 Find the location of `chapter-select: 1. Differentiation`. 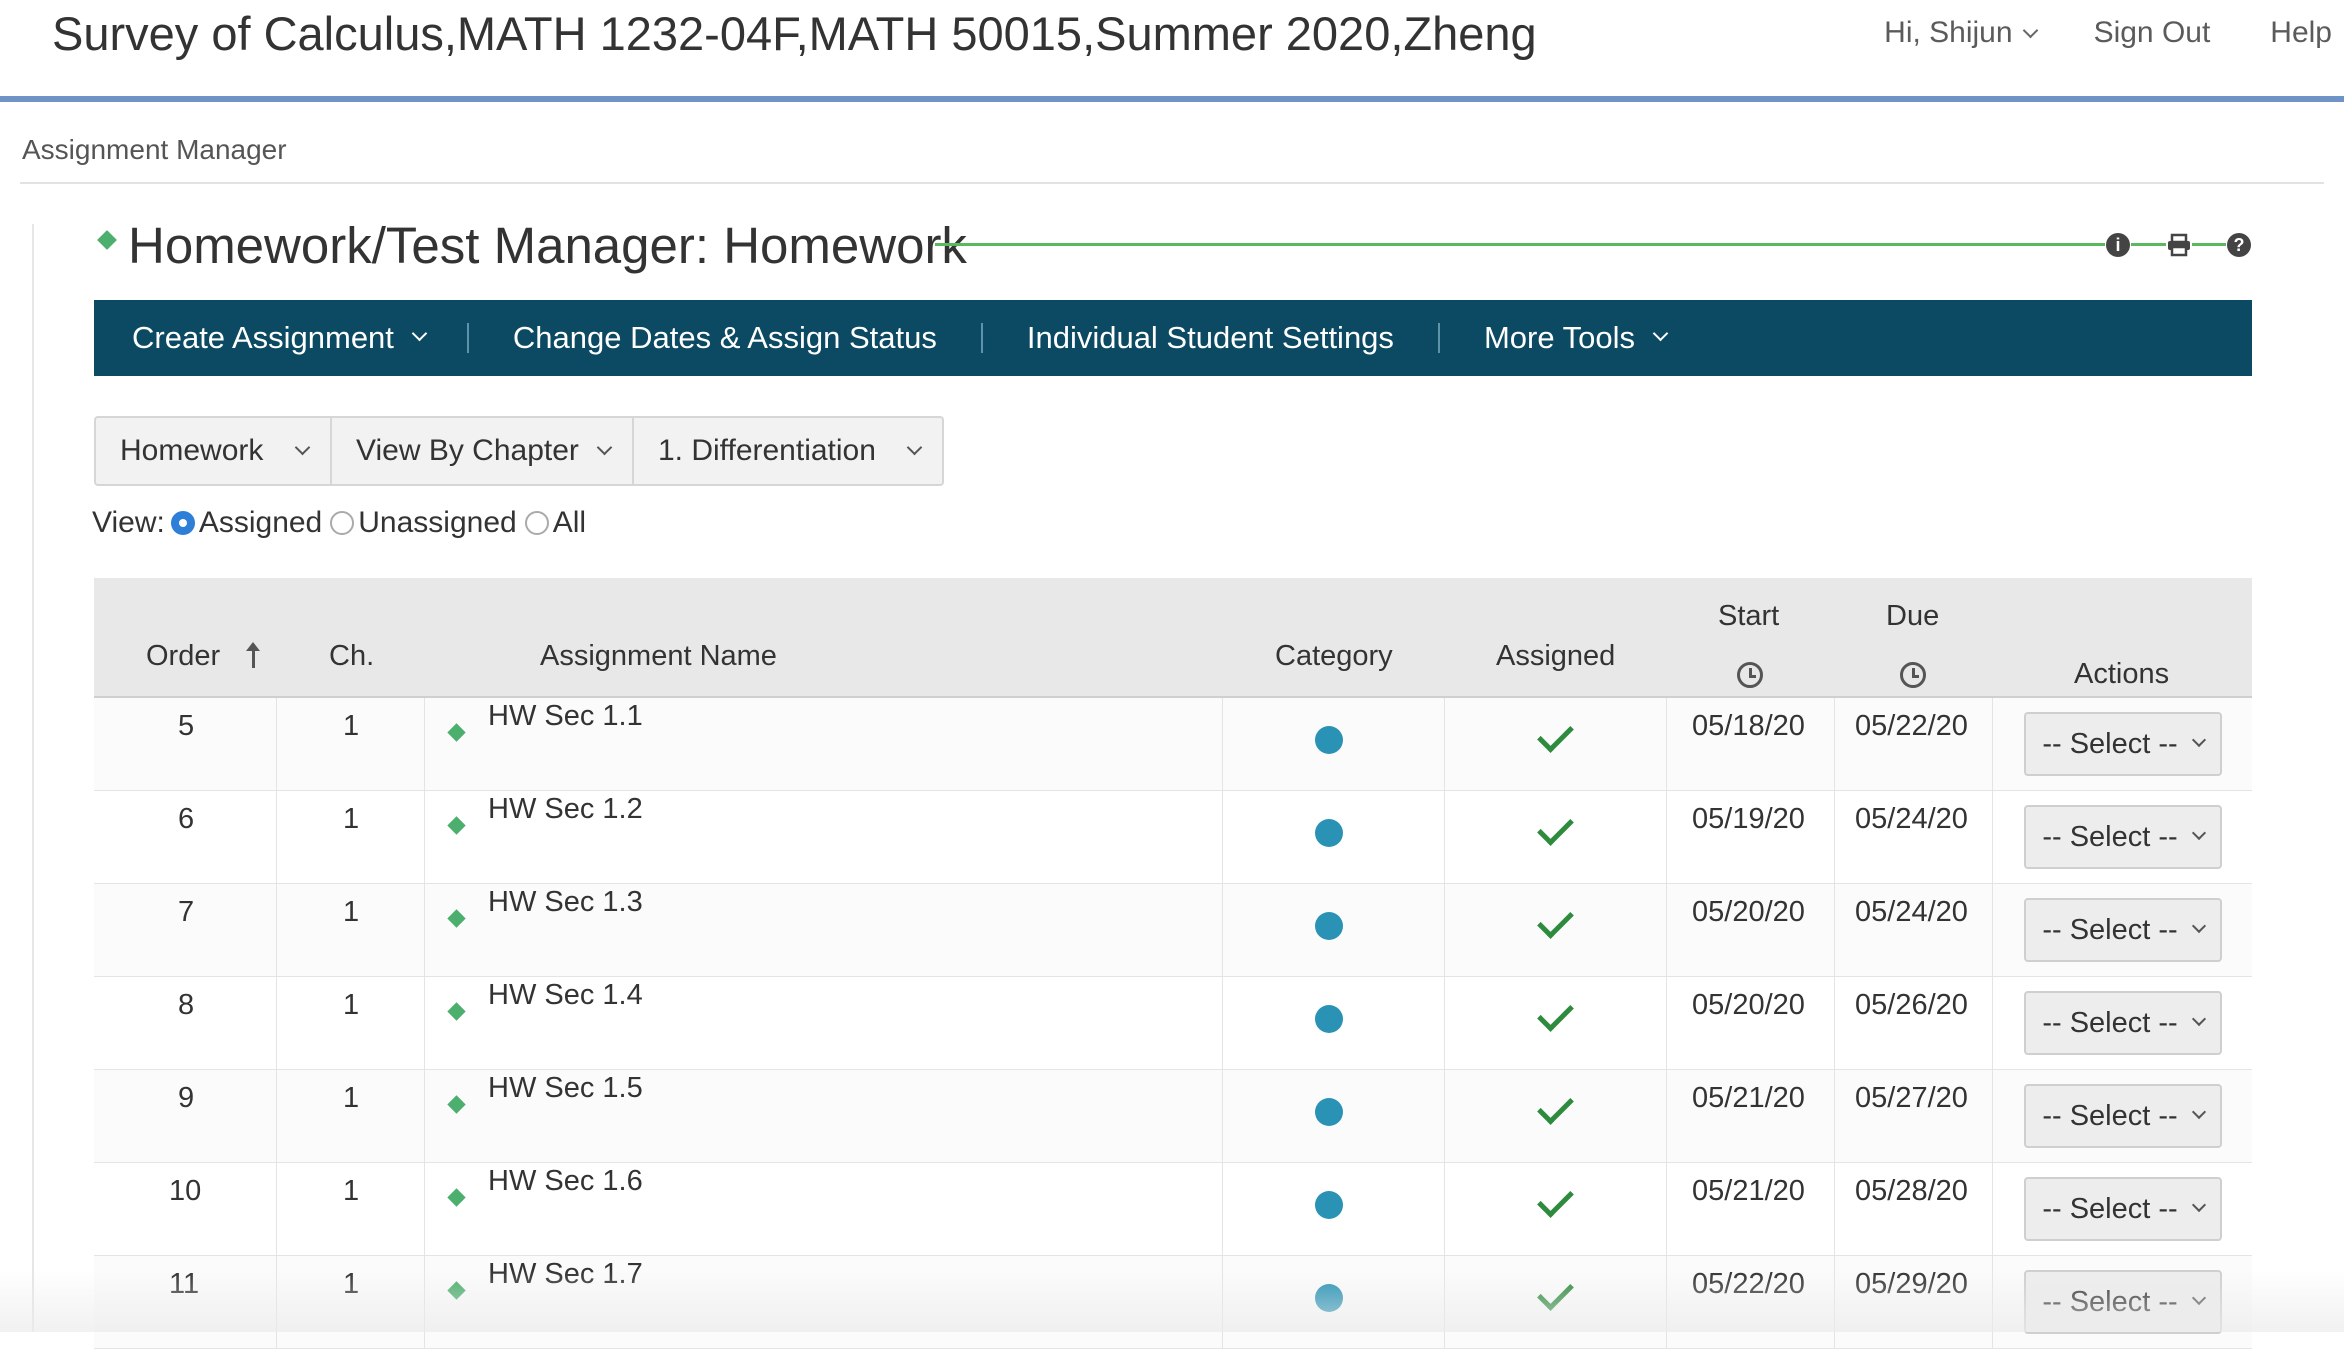

chapter-select: 1. Differentiation is located at coordinates (787, 451).